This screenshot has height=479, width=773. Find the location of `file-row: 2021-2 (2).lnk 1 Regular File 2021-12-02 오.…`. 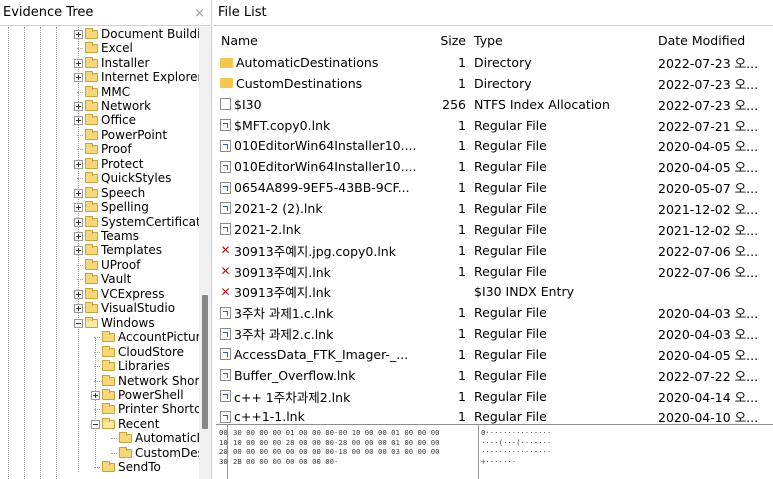

file-row: 2021-2 (2).lnk 1 Regular File 2021-12-02 오.… is located at coordinates (493, 208).